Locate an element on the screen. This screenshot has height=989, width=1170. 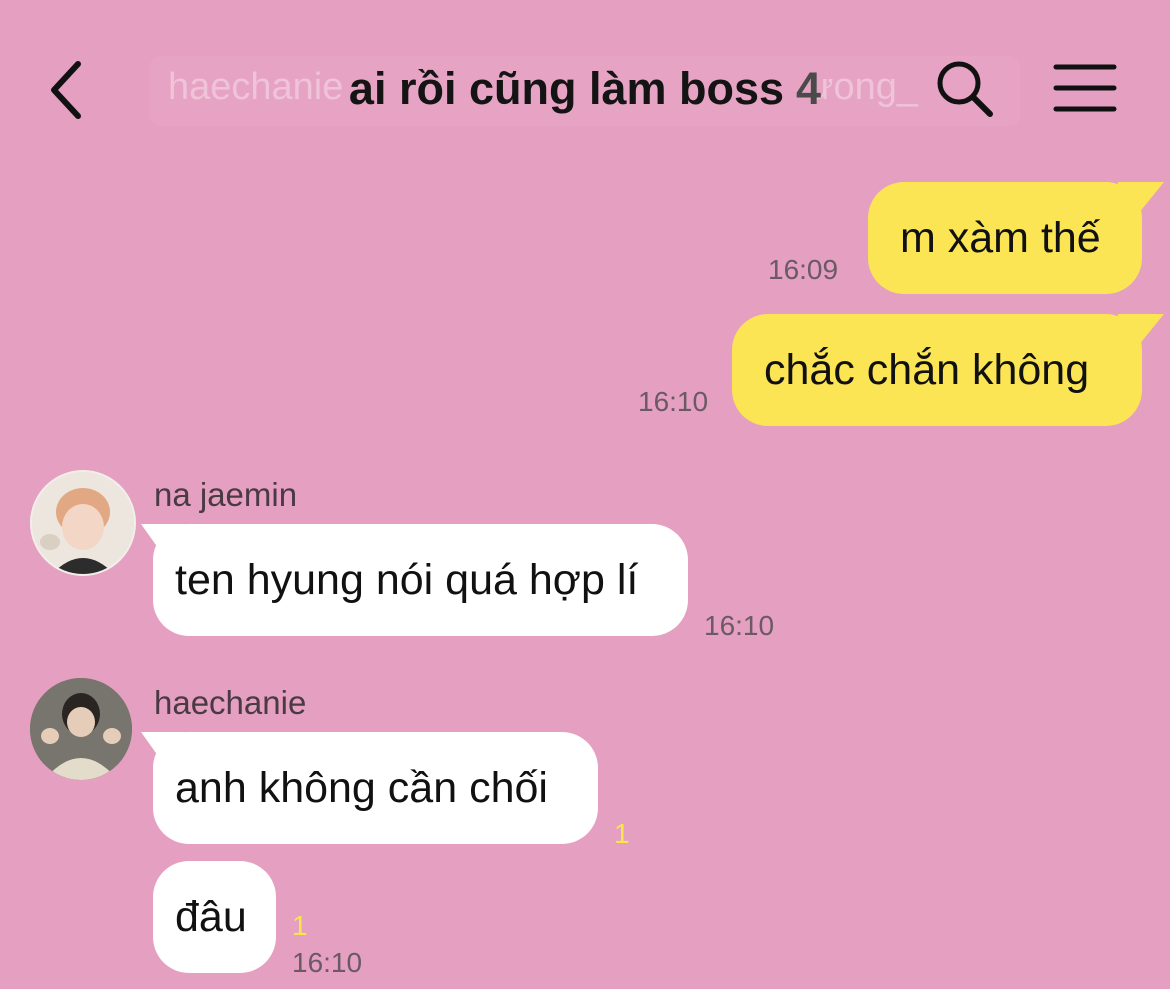
message-text: anh không cần chối is located at coordinates (361, 788).